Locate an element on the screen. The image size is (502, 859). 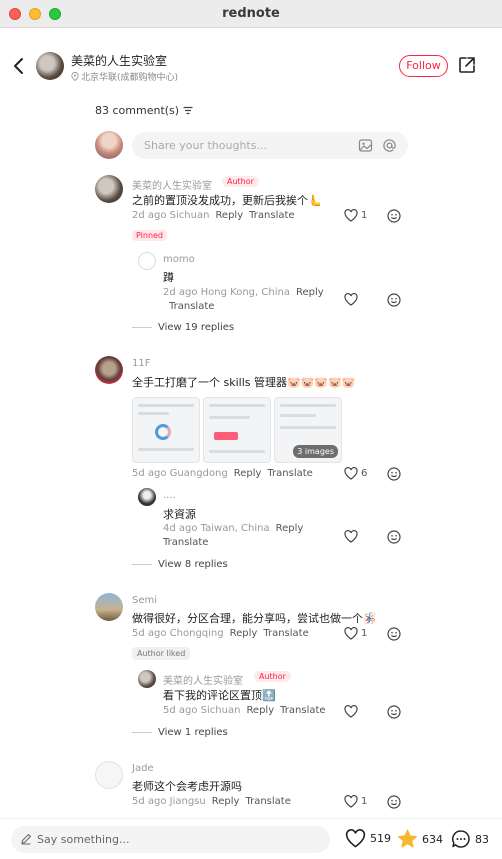
reply-meta: 4d ago Taiwan, China Reply is located at coordinates (233, 528).